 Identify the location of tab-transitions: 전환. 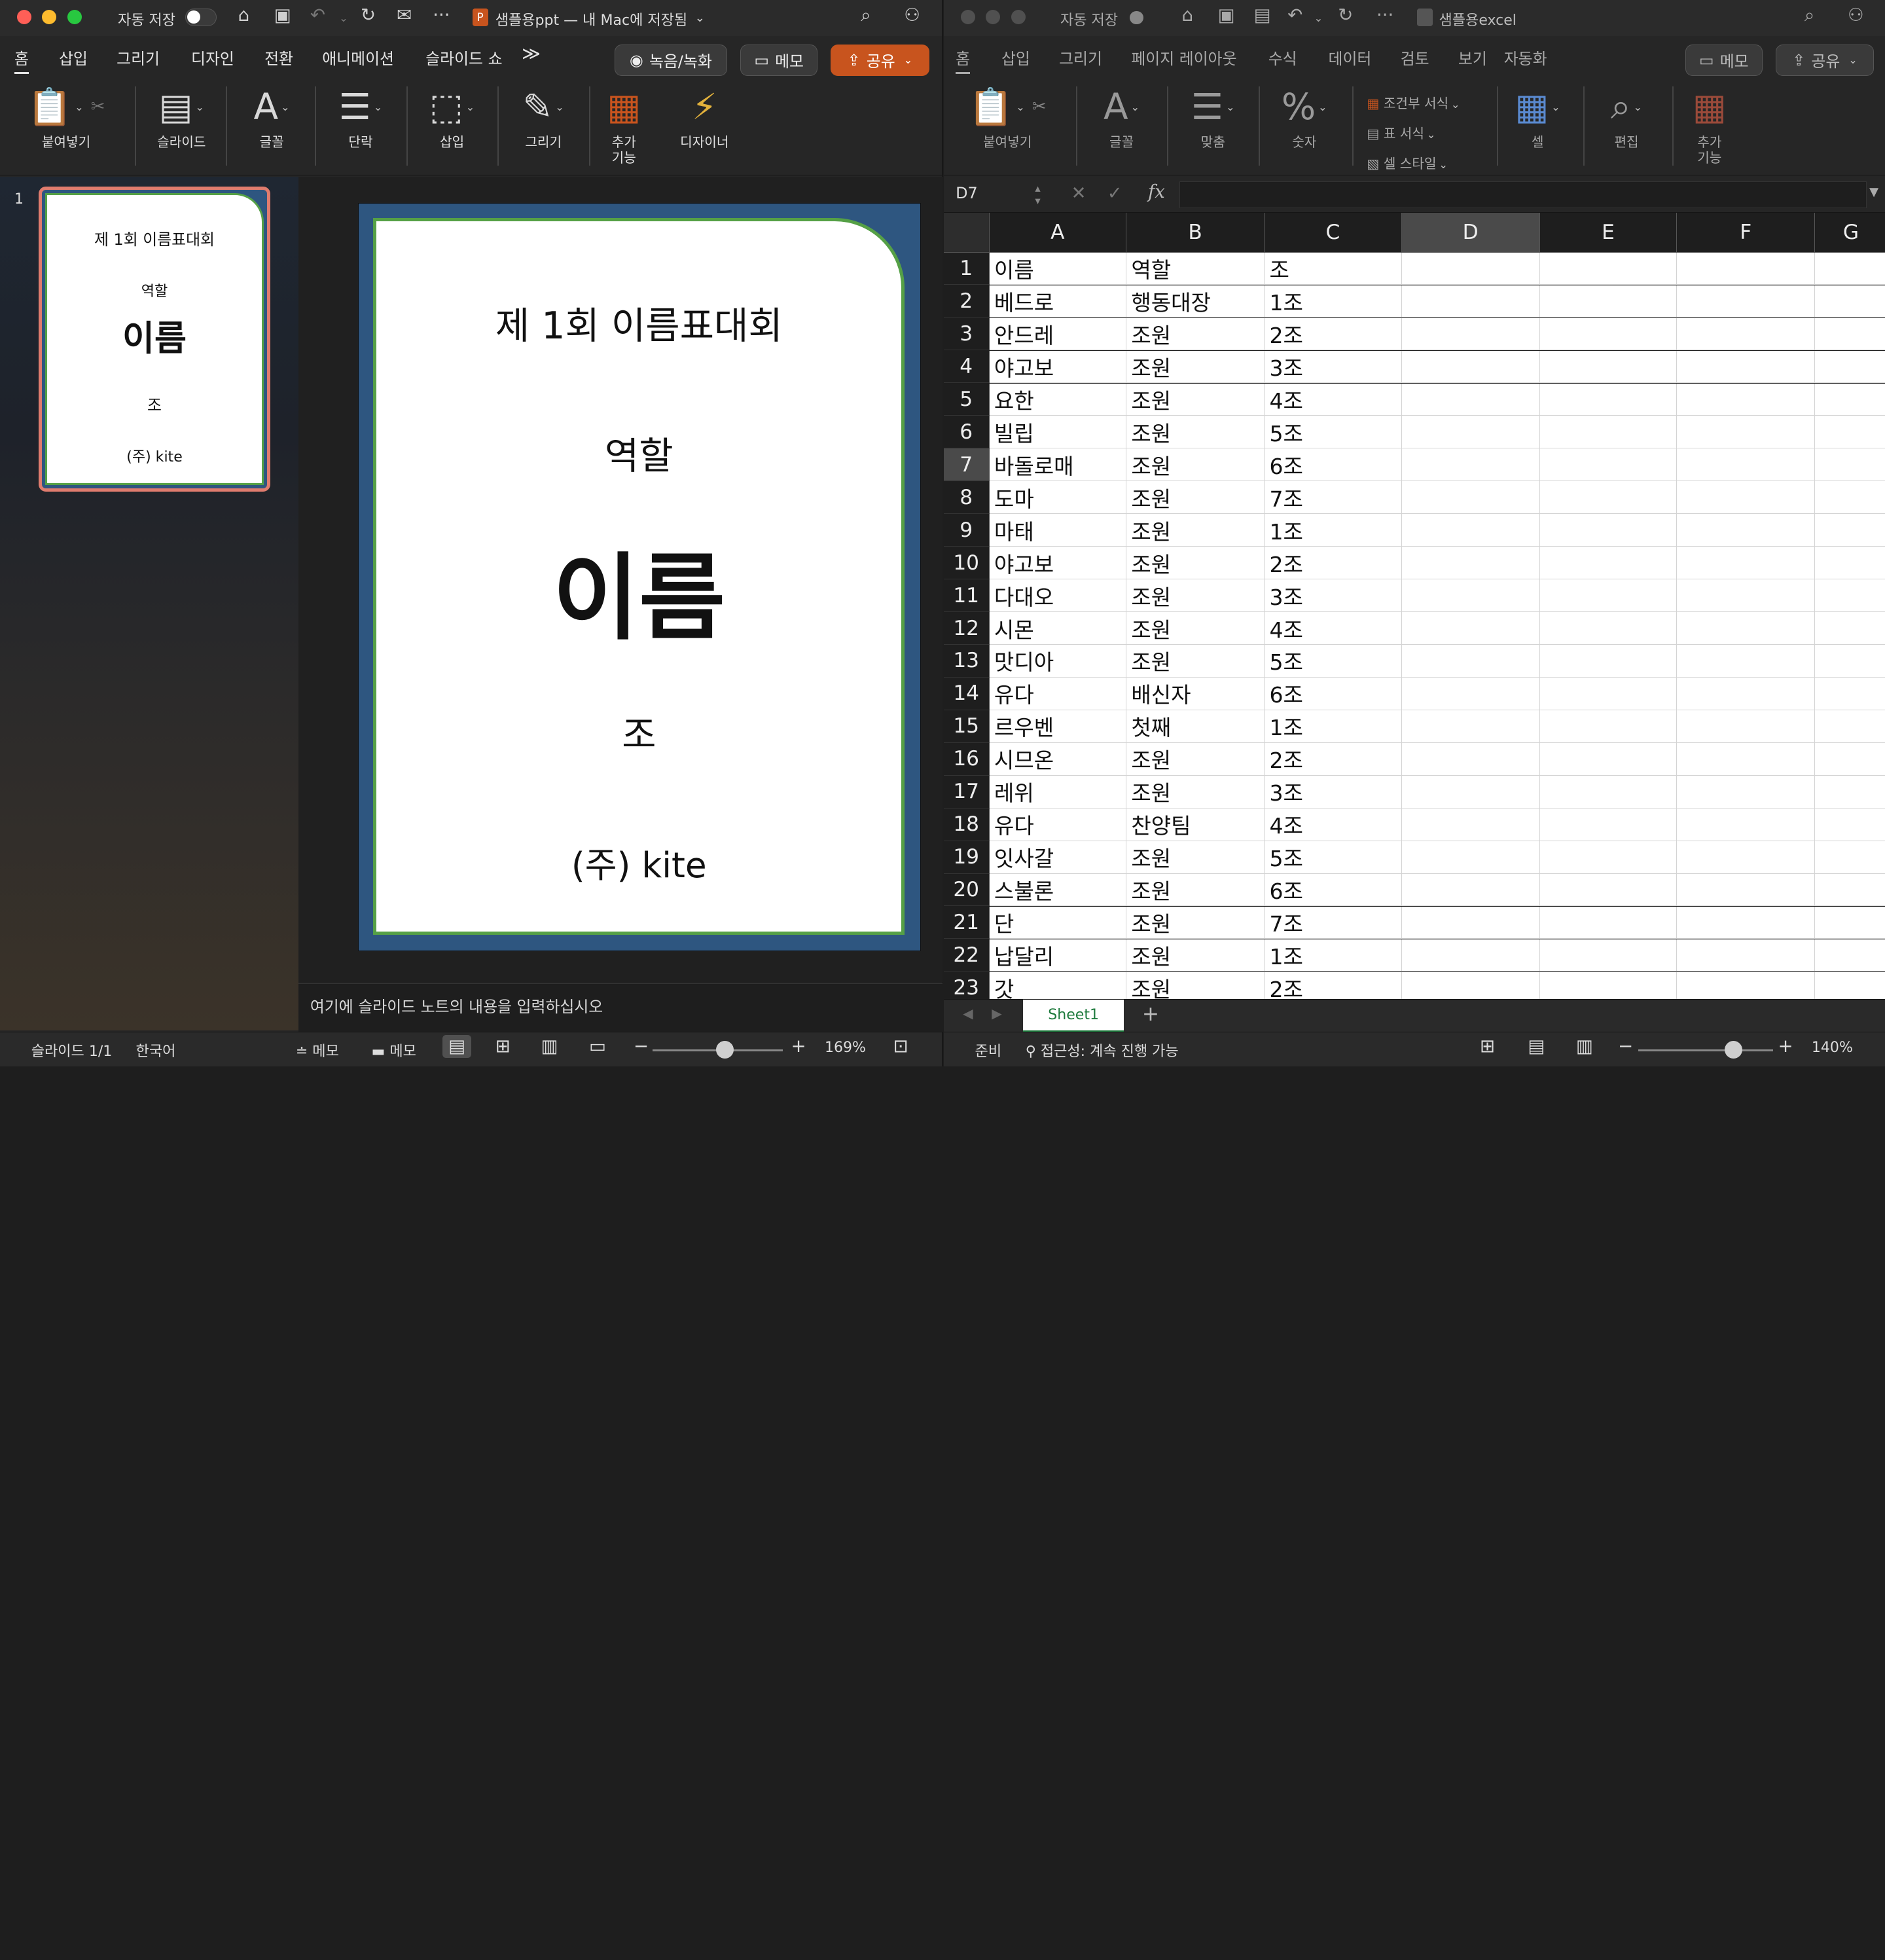
(278, 57).